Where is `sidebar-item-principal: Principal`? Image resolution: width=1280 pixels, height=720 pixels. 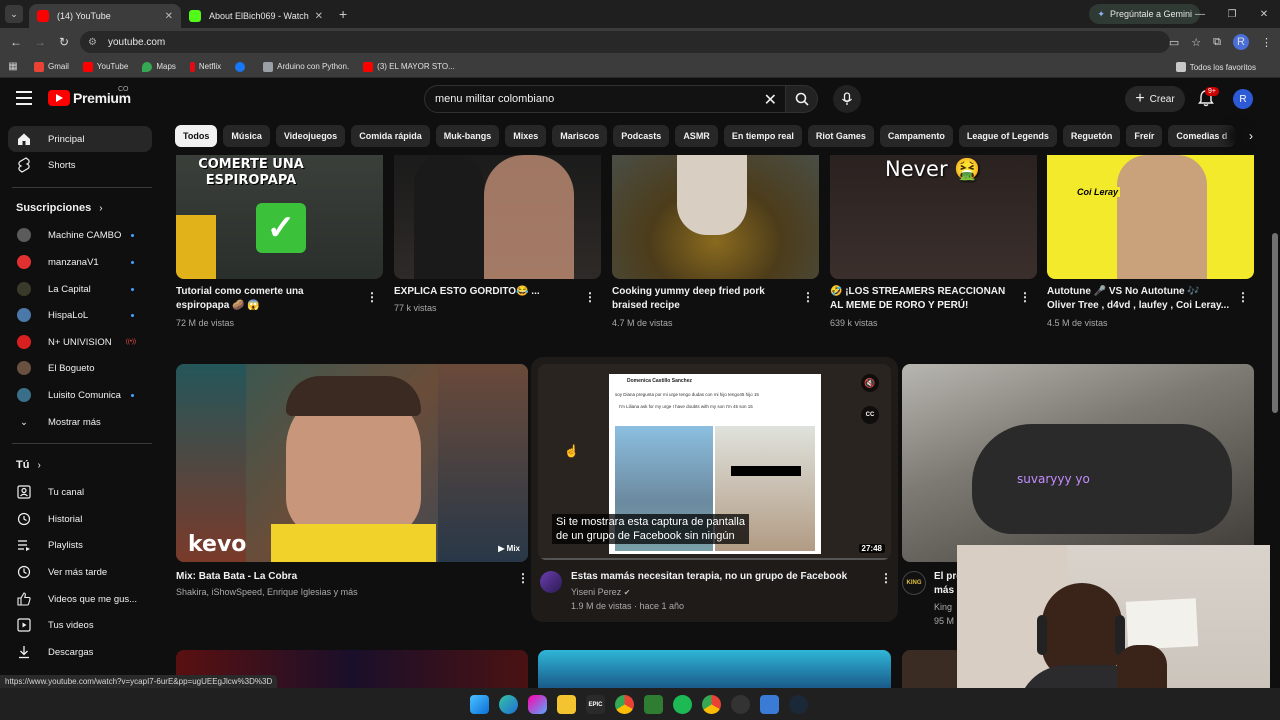
sidebar-item-principal: Principal is located at coordinates (80, 139).